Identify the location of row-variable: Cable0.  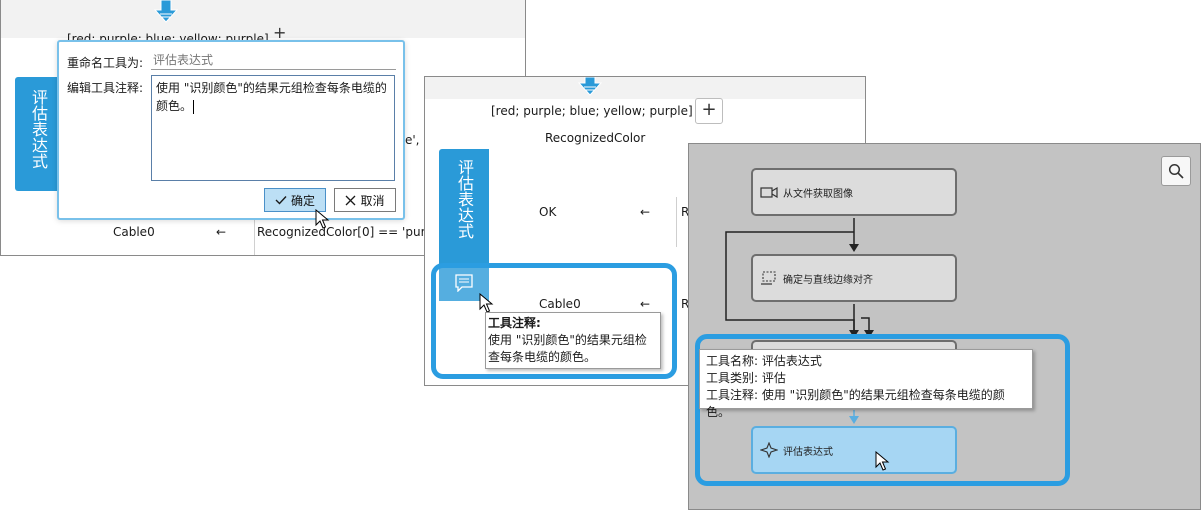
(134, 232).